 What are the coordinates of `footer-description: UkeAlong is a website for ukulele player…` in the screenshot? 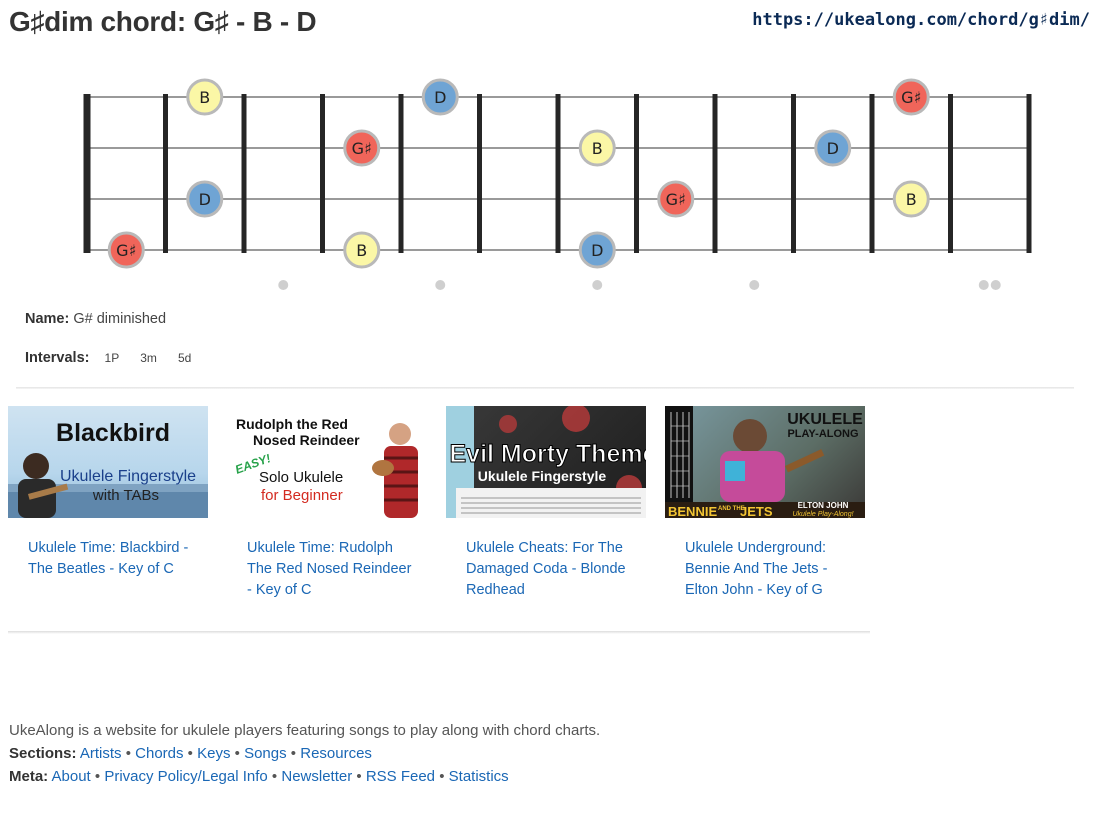 It's located at (305, 730).